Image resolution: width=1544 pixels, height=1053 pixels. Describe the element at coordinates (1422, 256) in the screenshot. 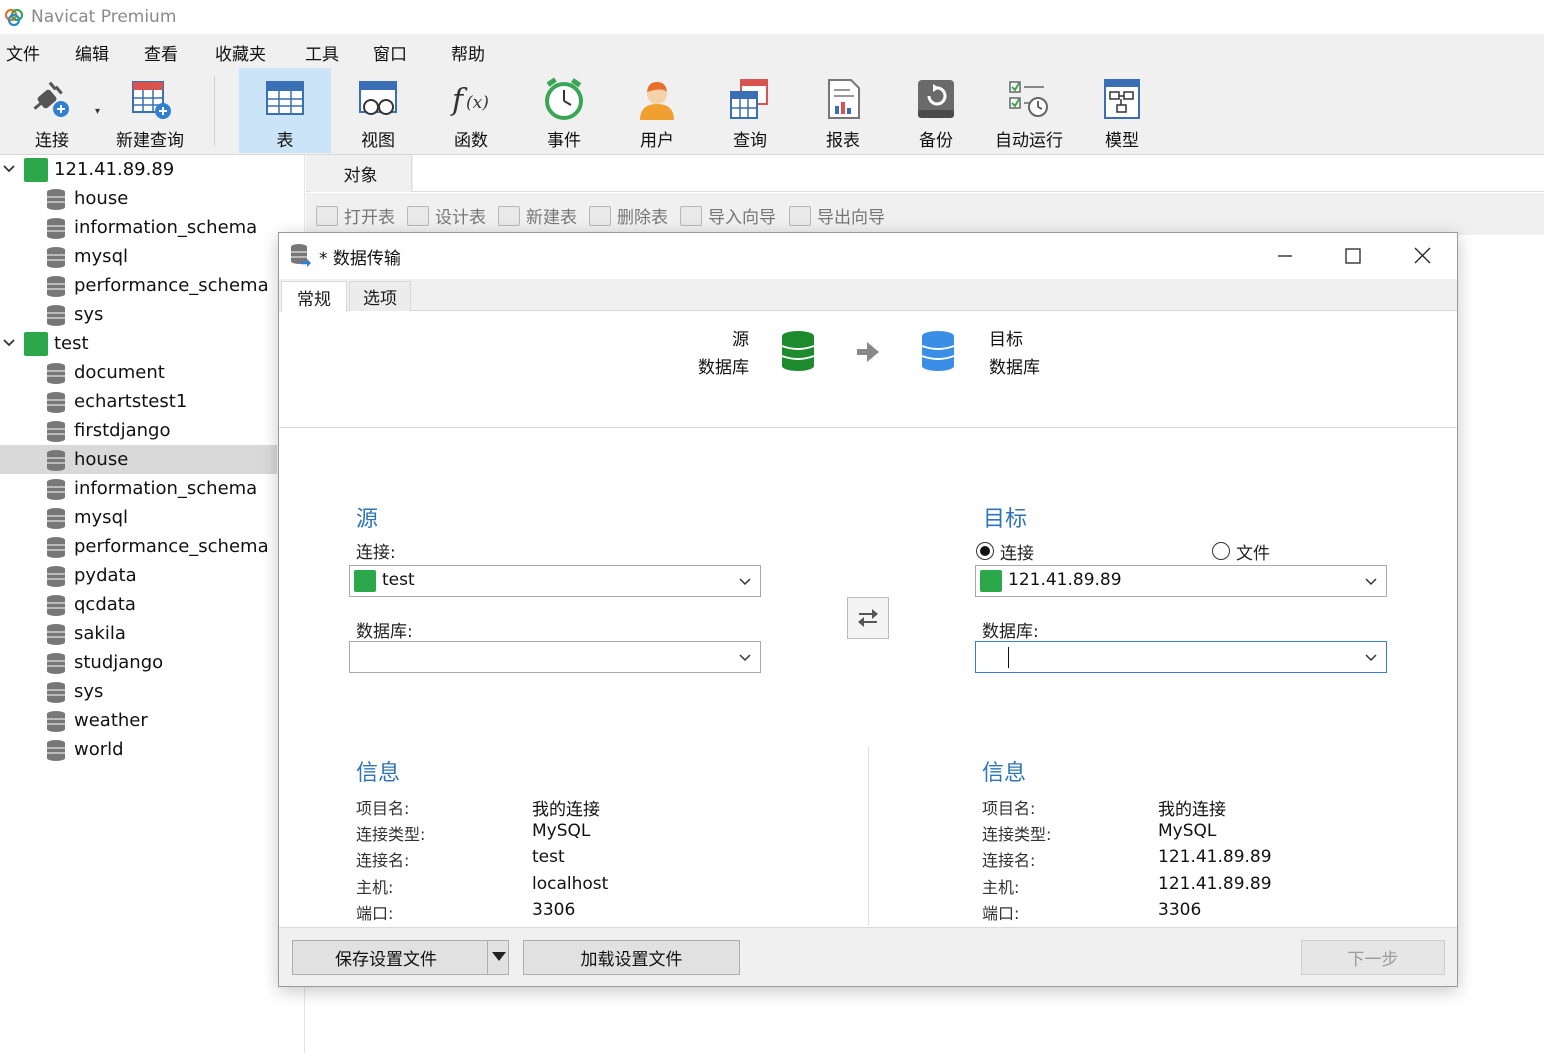

I see `close-icon` at that location.